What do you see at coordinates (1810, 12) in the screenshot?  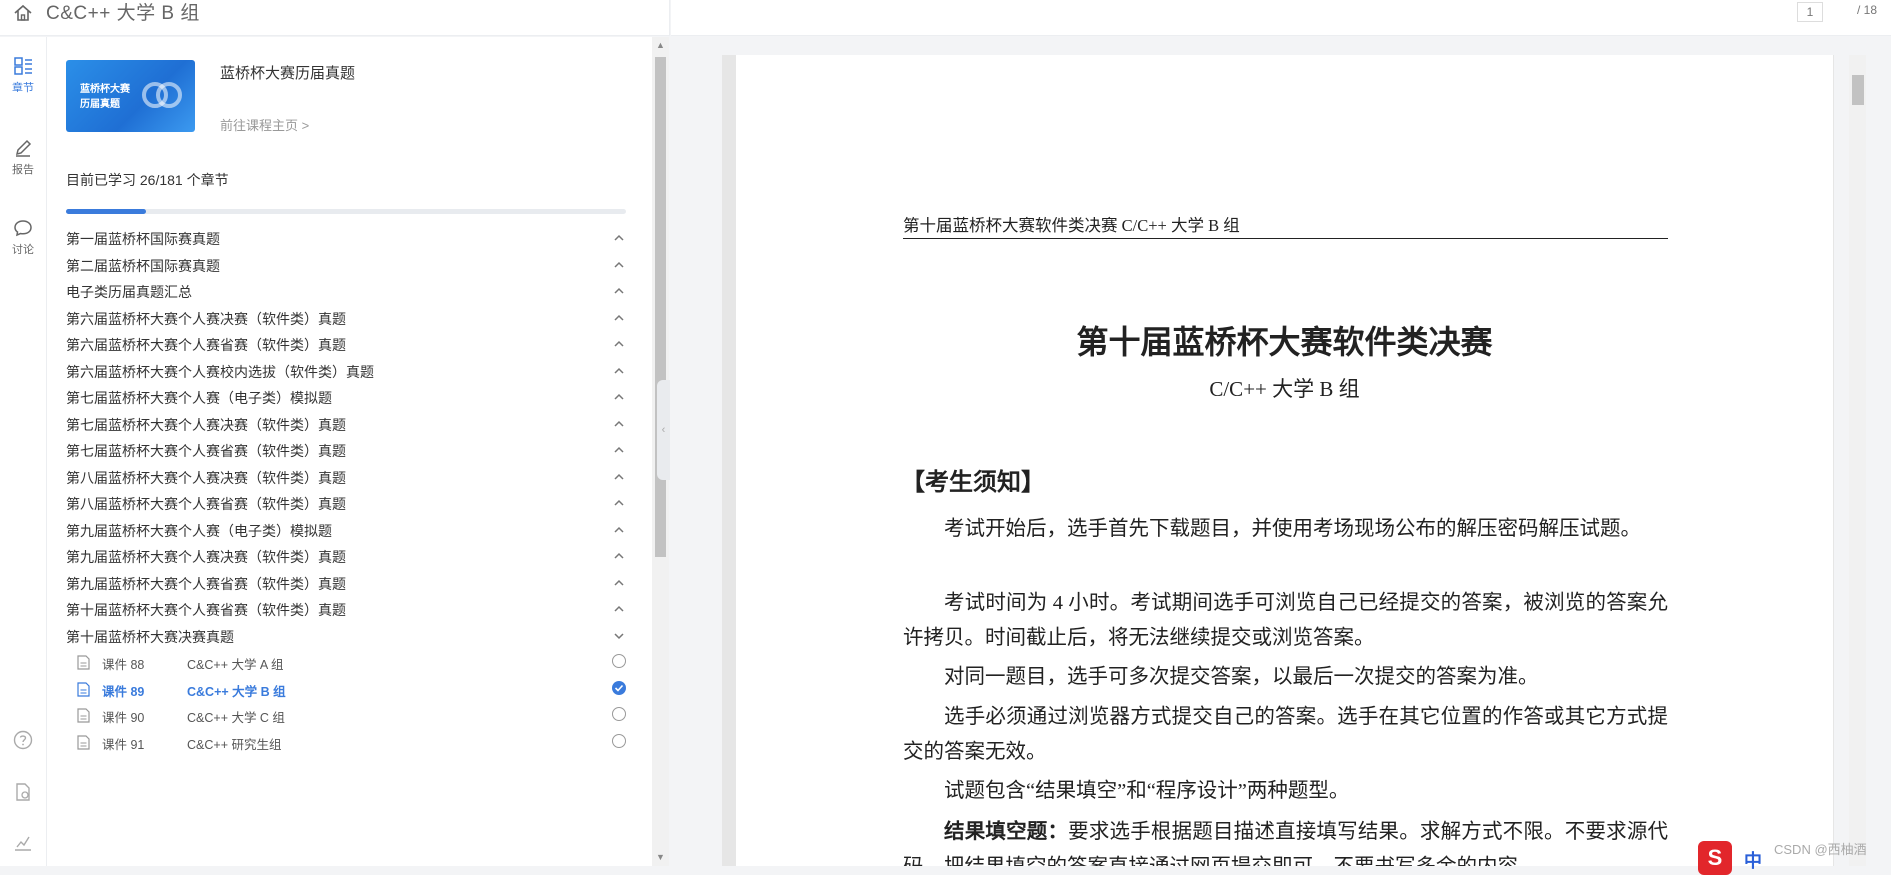 I see `page-number-input: 1` at bounding box center [1810, 12].